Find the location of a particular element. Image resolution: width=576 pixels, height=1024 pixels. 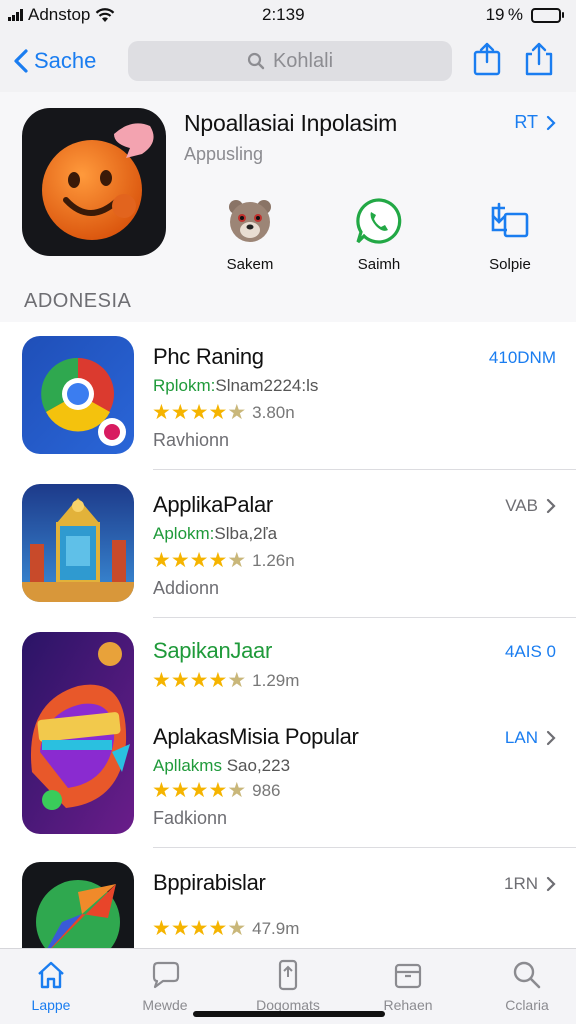

battery-icon is located at coordinates (547, 15).